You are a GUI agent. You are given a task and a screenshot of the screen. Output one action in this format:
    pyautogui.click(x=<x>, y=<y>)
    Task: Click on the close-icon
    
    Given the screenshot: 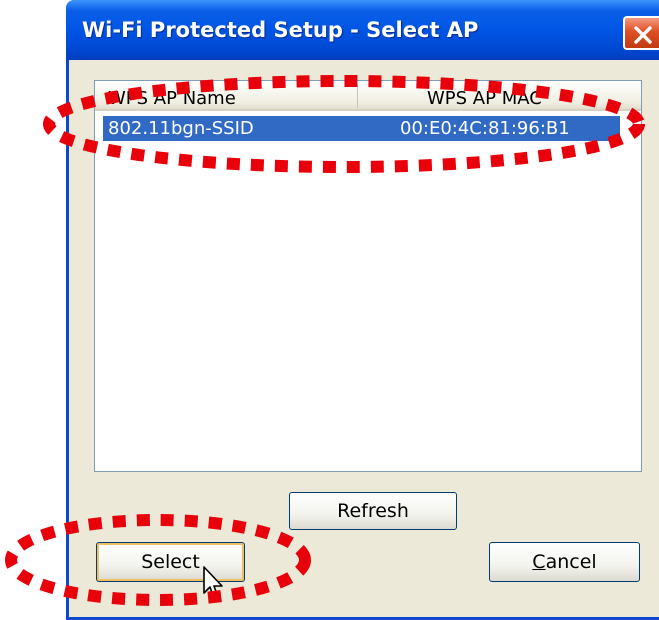 What is the action you would take?
    pyautogui.click(x=643, y=35)
    